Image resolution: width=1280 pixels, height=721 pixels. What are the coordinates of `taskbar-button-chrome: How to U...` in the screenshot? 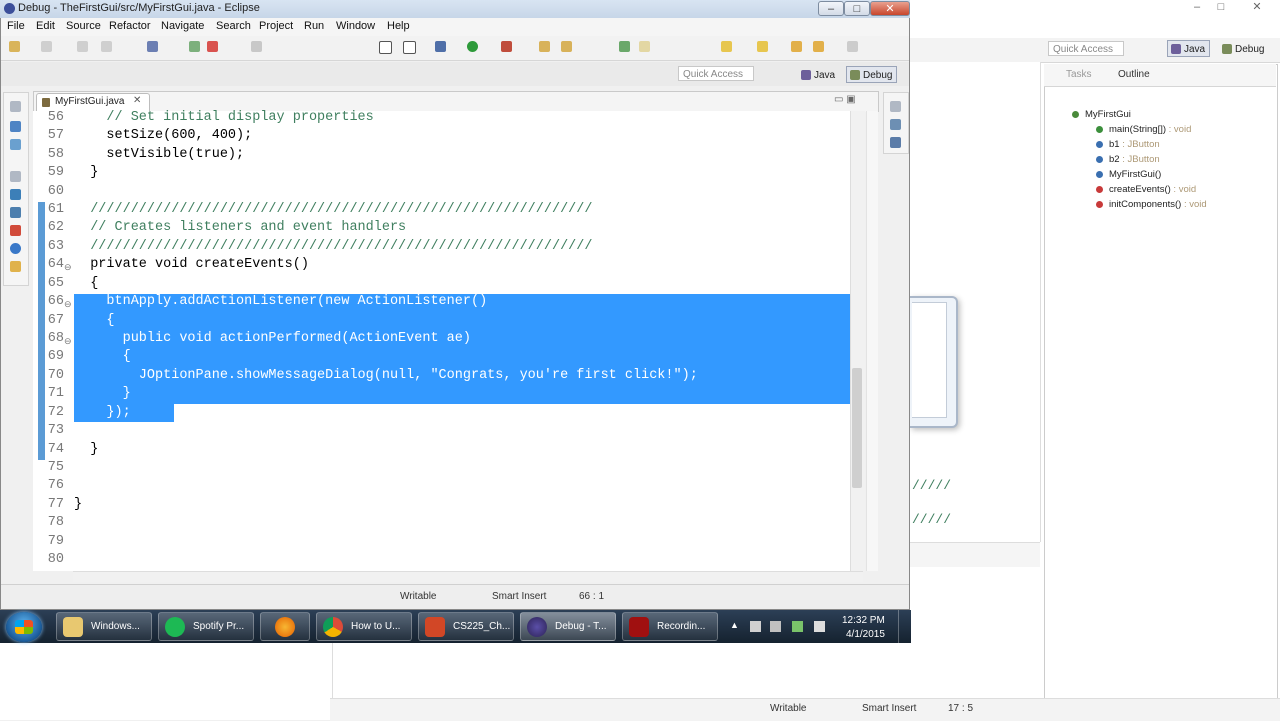 It's located at (364, 626).